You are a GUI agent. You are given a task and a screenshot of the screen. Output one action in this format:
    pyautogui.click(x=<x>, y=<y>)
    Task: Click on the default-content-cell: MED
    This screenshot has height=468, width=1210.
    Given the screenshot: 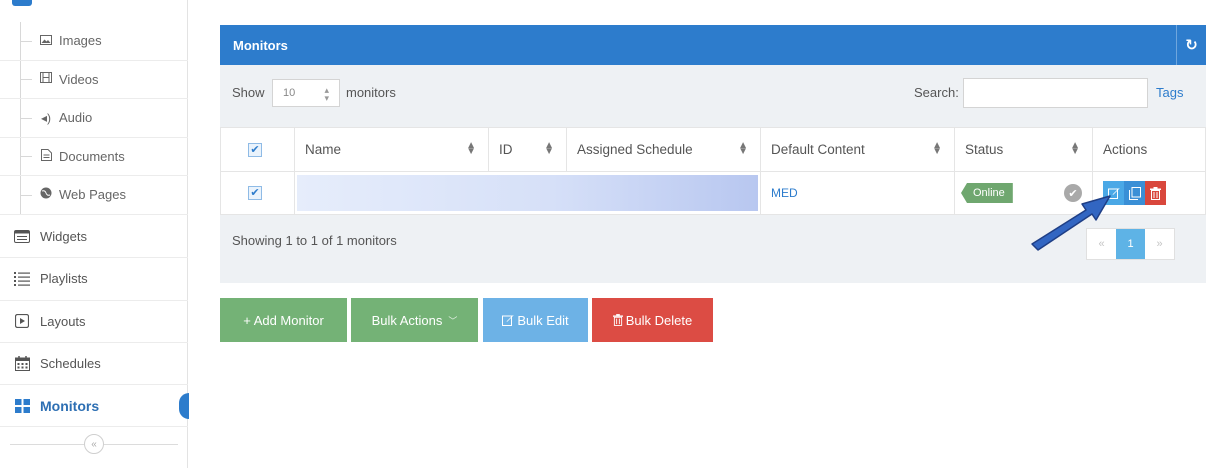 What is the action you would take?
    pyautogui.click(x=857, y=193)
    